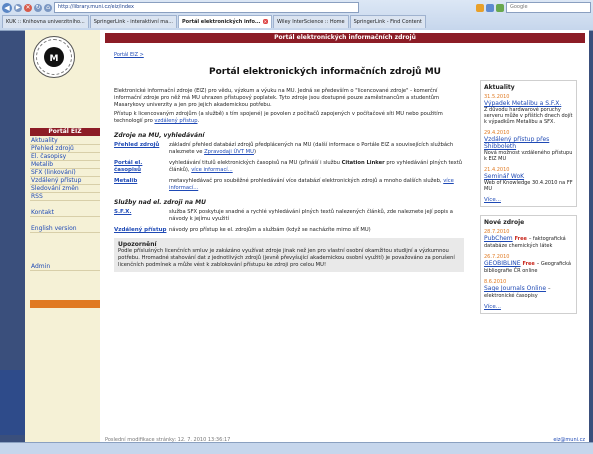  Describe the element at coordinates (500, 7) in the screenshot. I see `addon-icon` at that location.